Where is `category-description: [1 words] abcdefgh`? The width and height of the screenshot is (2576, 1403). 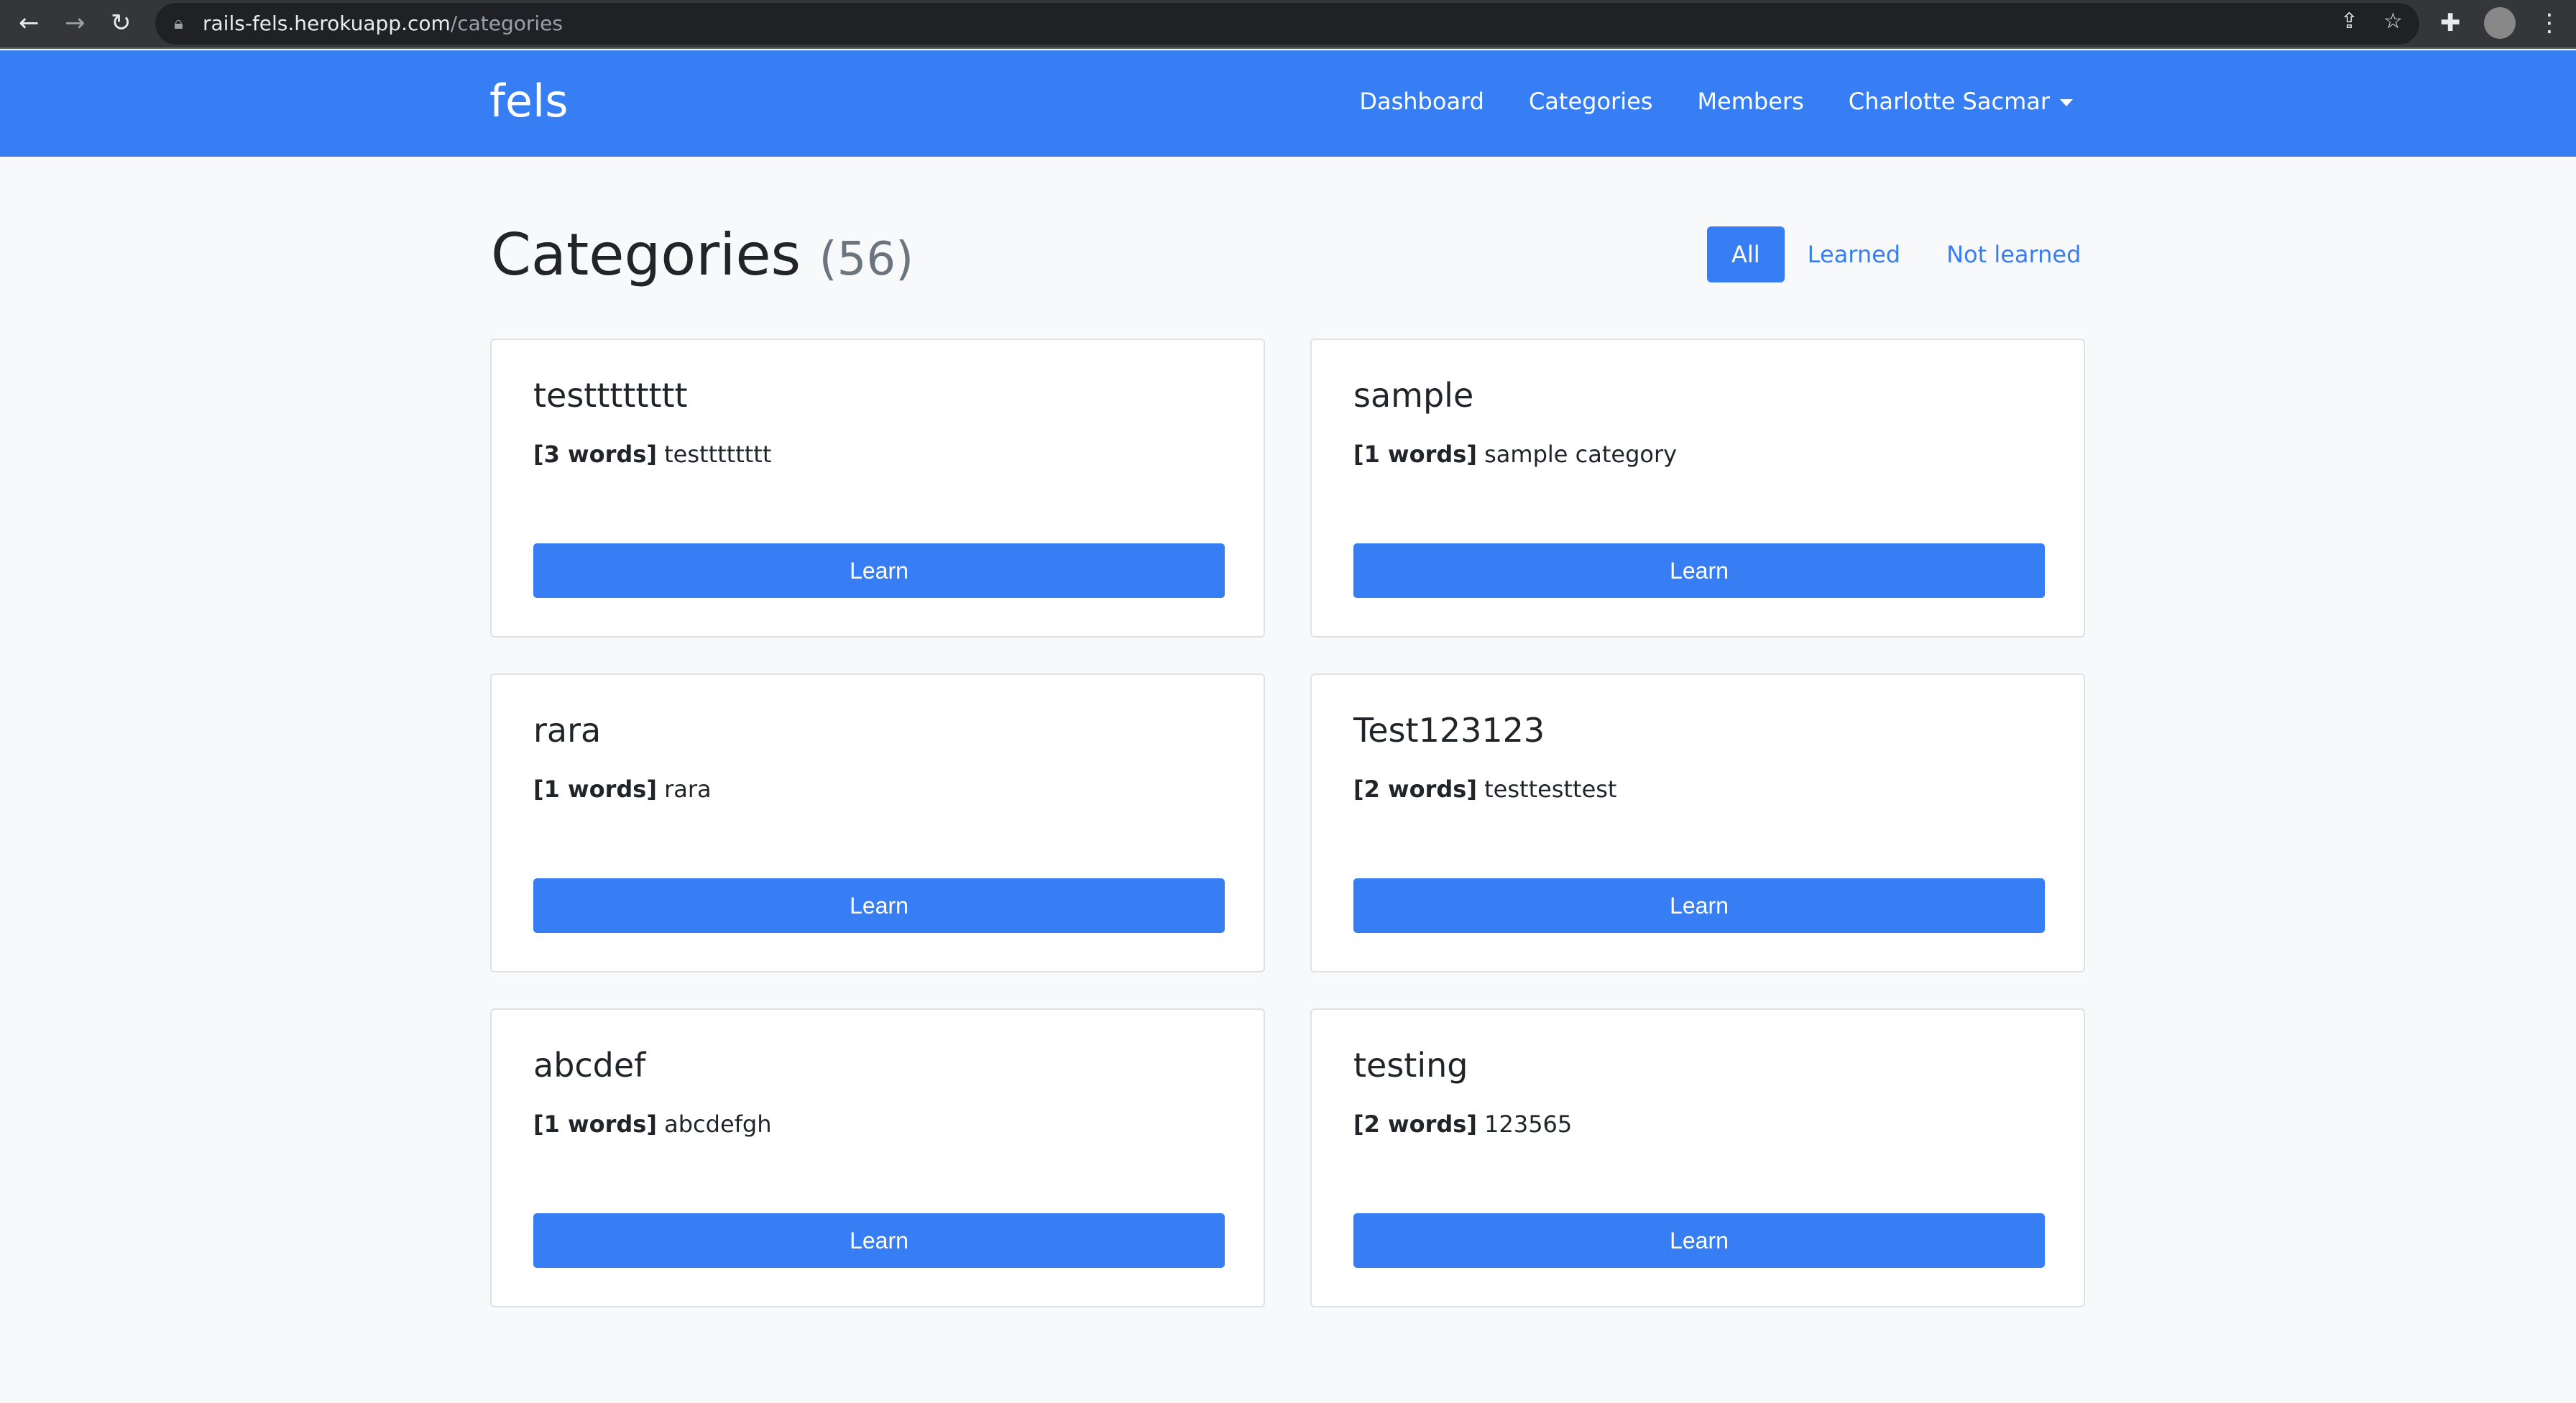 category-description: [1 words] abcdefgh is located at coordinates (652, 1124).